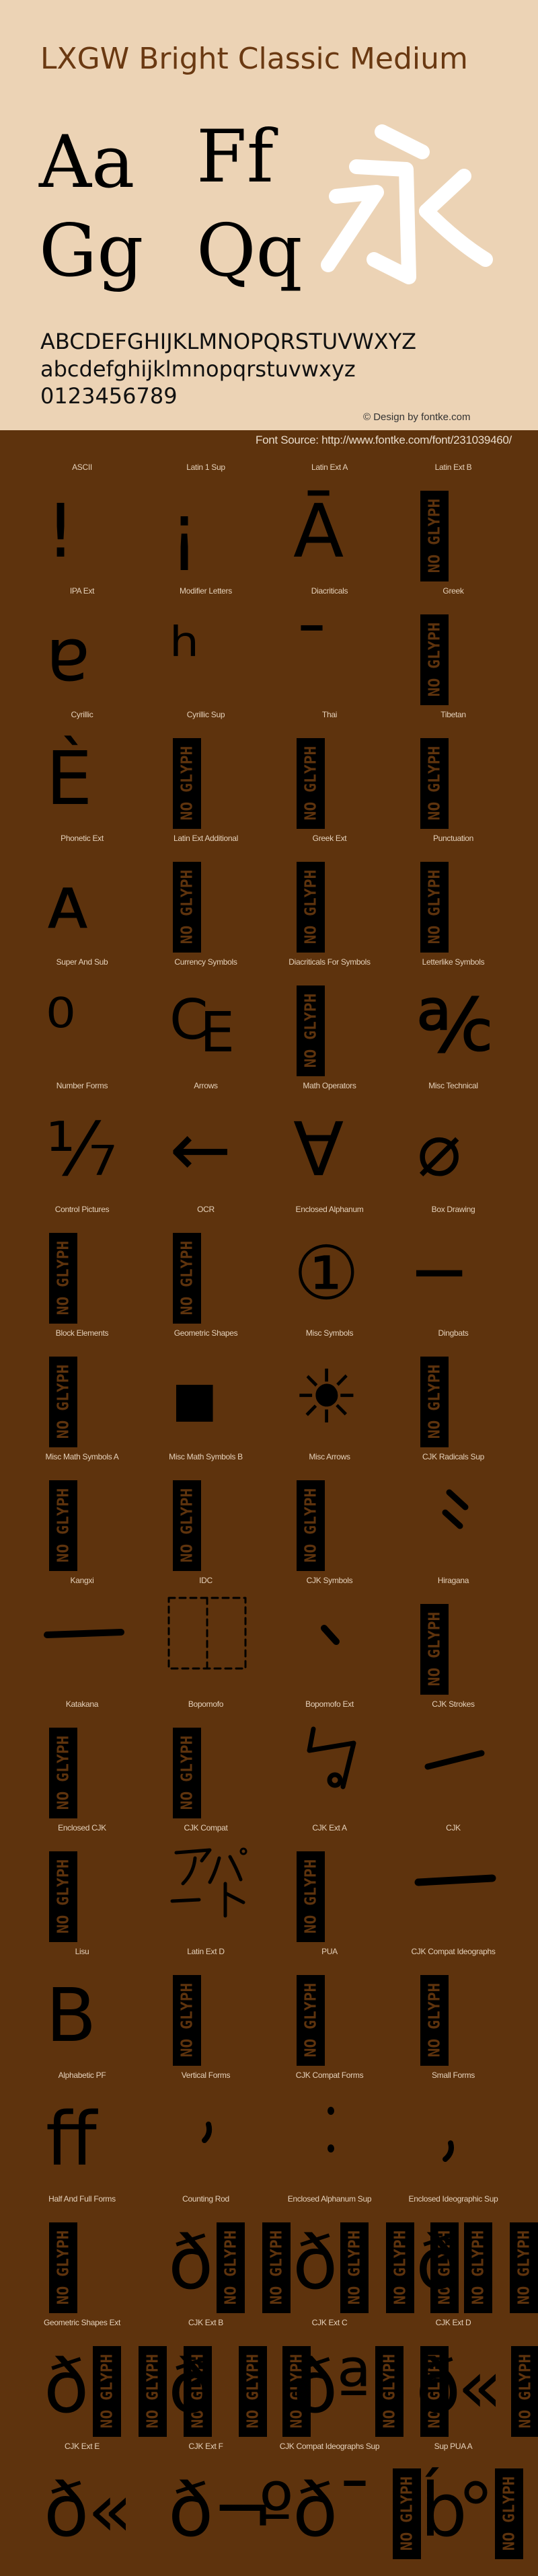 The height and width of the screenshot is (2576, 538). Describe the element at coordinates (453, 2199) in the screenshot. I see `block-label: Enclosed Ideographic Sup` at that location.